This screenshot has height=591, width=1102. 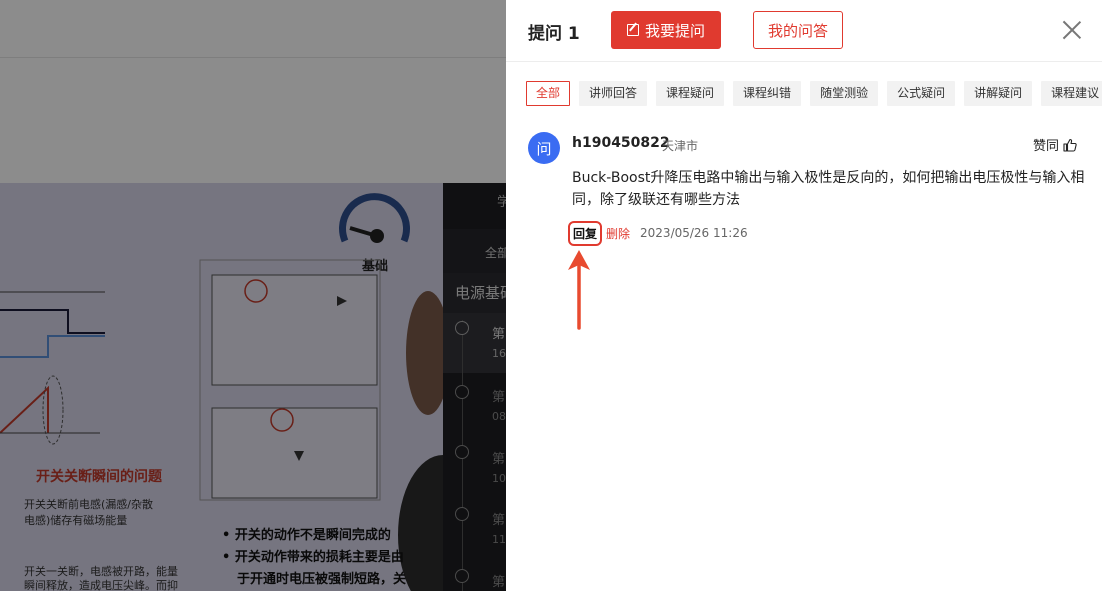 I want to click on tab-quiz: 随堂测验, so click(x=844, y=93).